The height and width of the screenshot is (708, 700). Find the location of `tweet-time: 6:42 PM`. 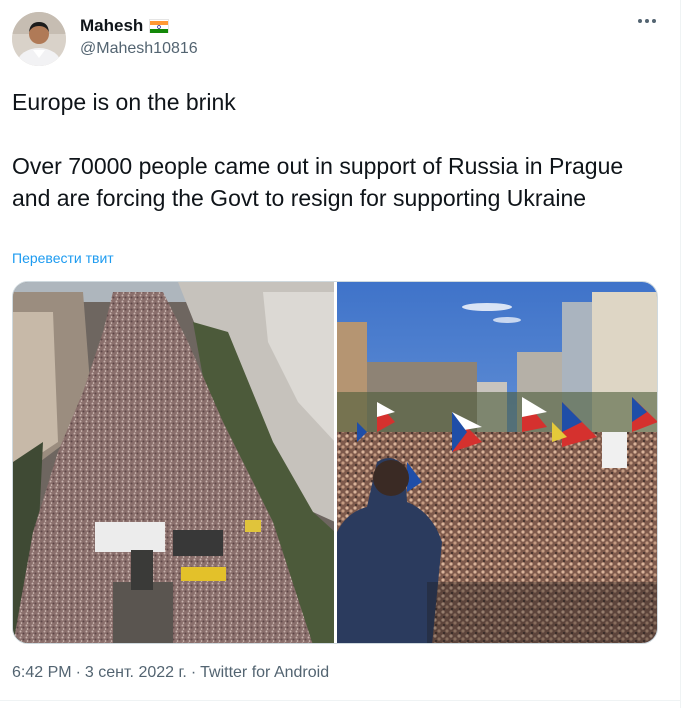

tweet-time: 6:42 PM is located at coordinates (42, 672).